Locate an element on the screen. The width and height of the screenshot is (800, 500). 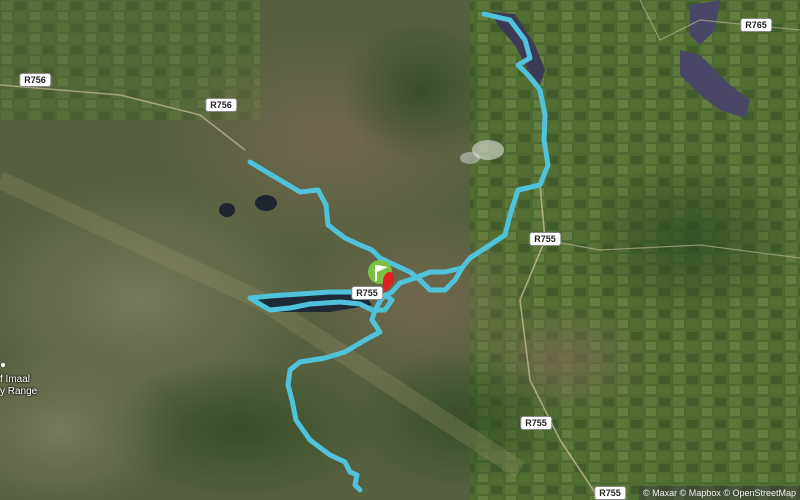
place-label-line: f Imaal is located at coordinates (15, 379).